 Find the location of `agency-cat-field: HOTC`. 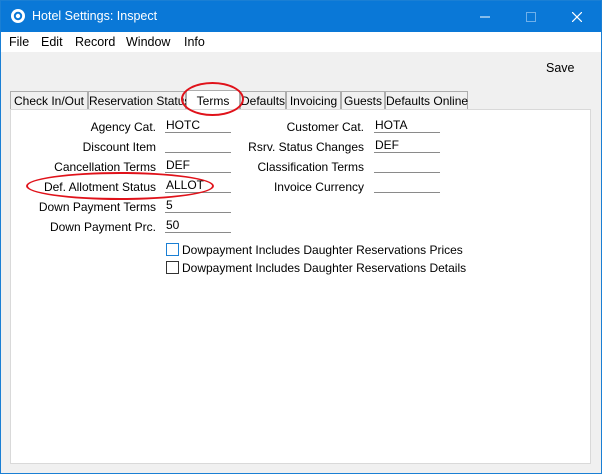

agency-cat-field: HOTC is located at coordinates (198, 126).